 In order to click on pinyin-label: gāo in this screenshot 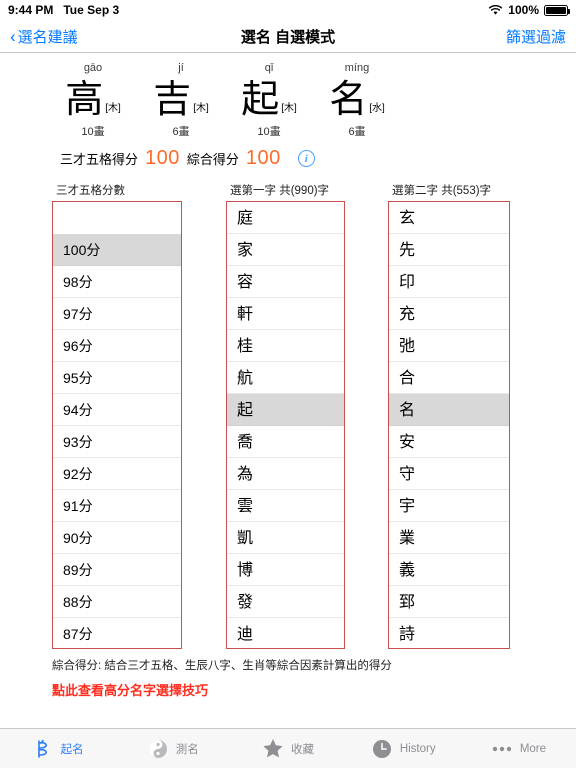, I will do `click(93, 68)`.